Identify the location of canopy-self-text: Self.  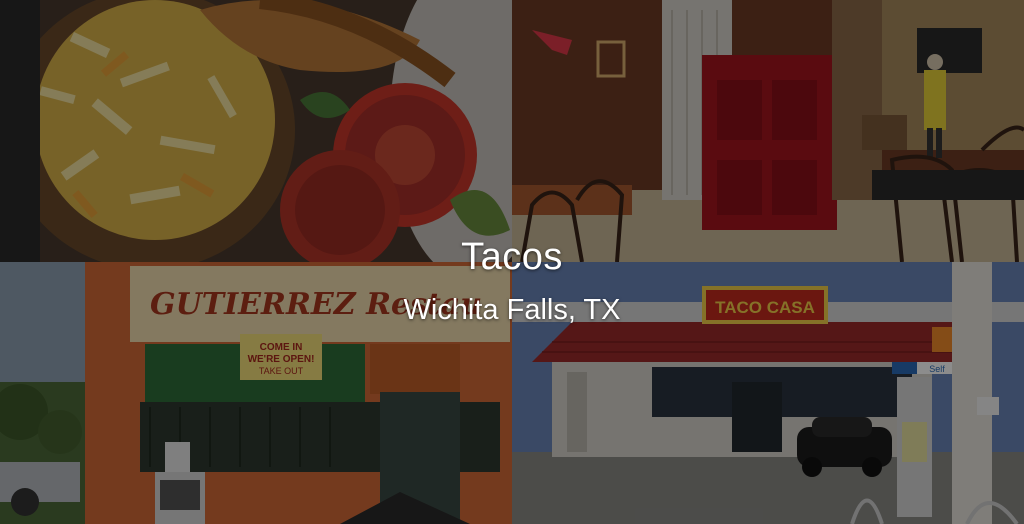
(937, 369).